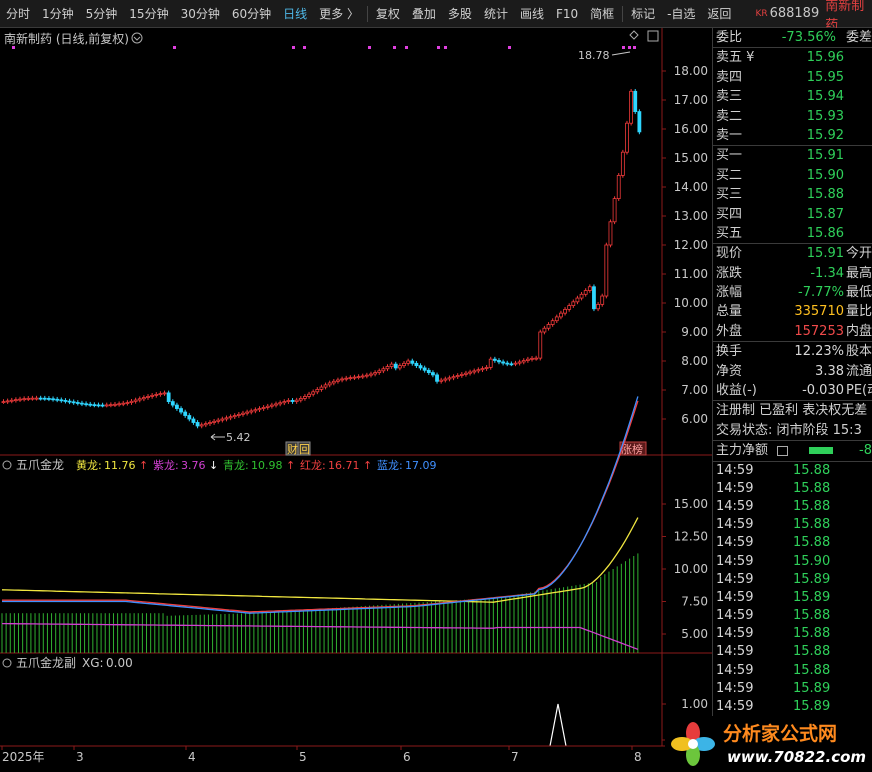 Image resolution: width=872 pixels, height=772 pixels. I want to click on indicator-line-value: 10.98, so click(267, 465).